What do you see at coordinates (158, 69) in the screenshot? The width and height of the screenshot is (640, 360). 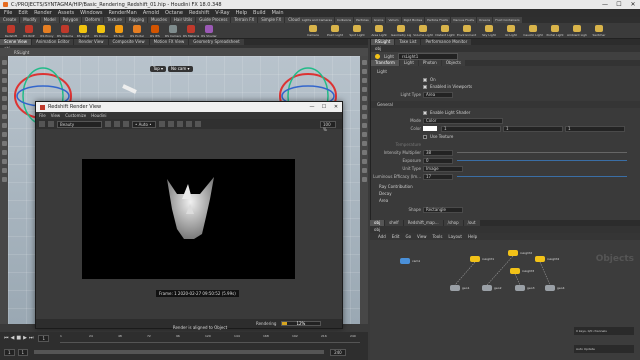 I see `persp-menu: Top ▾` at bounding box center [158, 69].